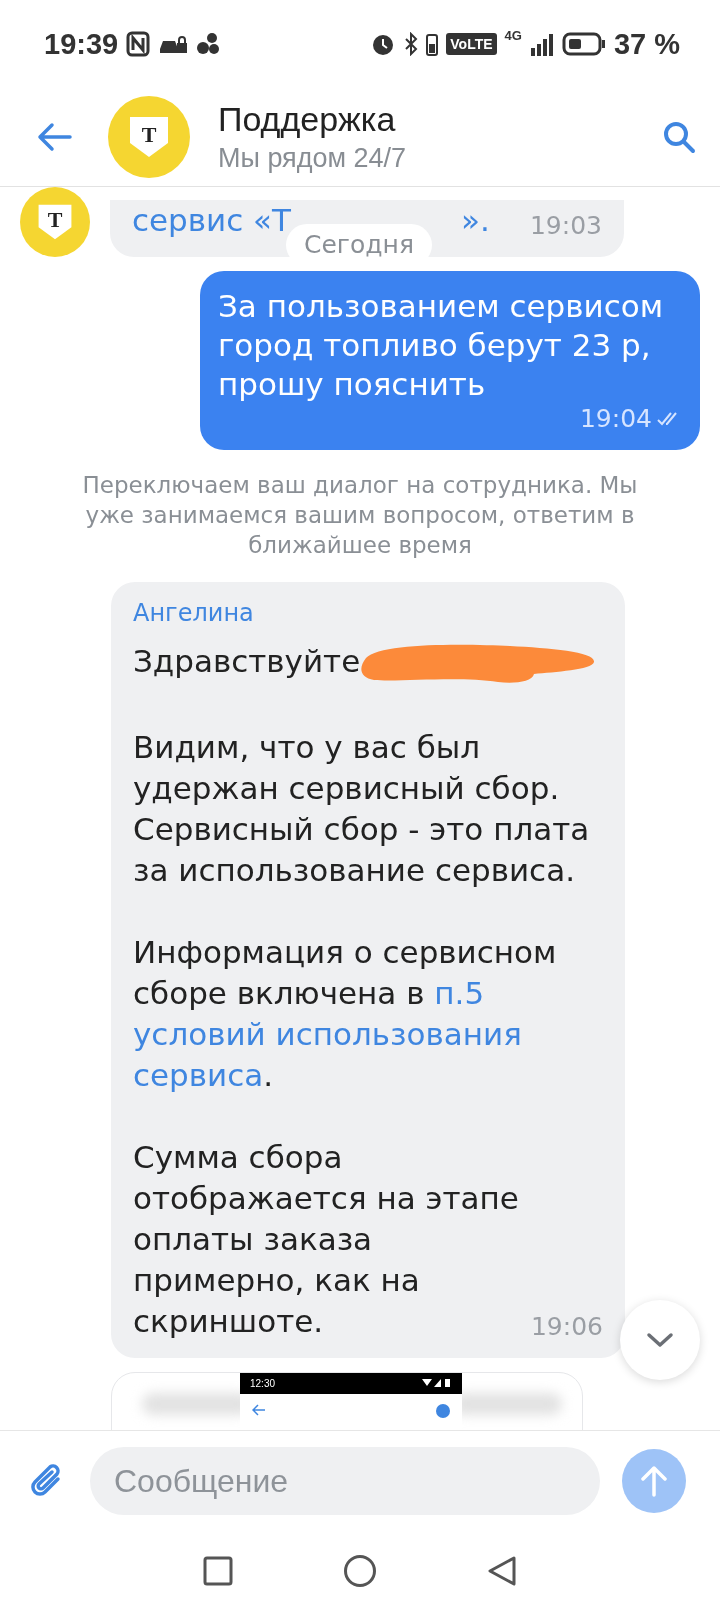 This screenshot has height=1610, width=720. I want to click on message-text: Видим, что у вас был удержан сервисный сбор. Сервисный сбор - это плата за использование сервиса., so click(362, 809).